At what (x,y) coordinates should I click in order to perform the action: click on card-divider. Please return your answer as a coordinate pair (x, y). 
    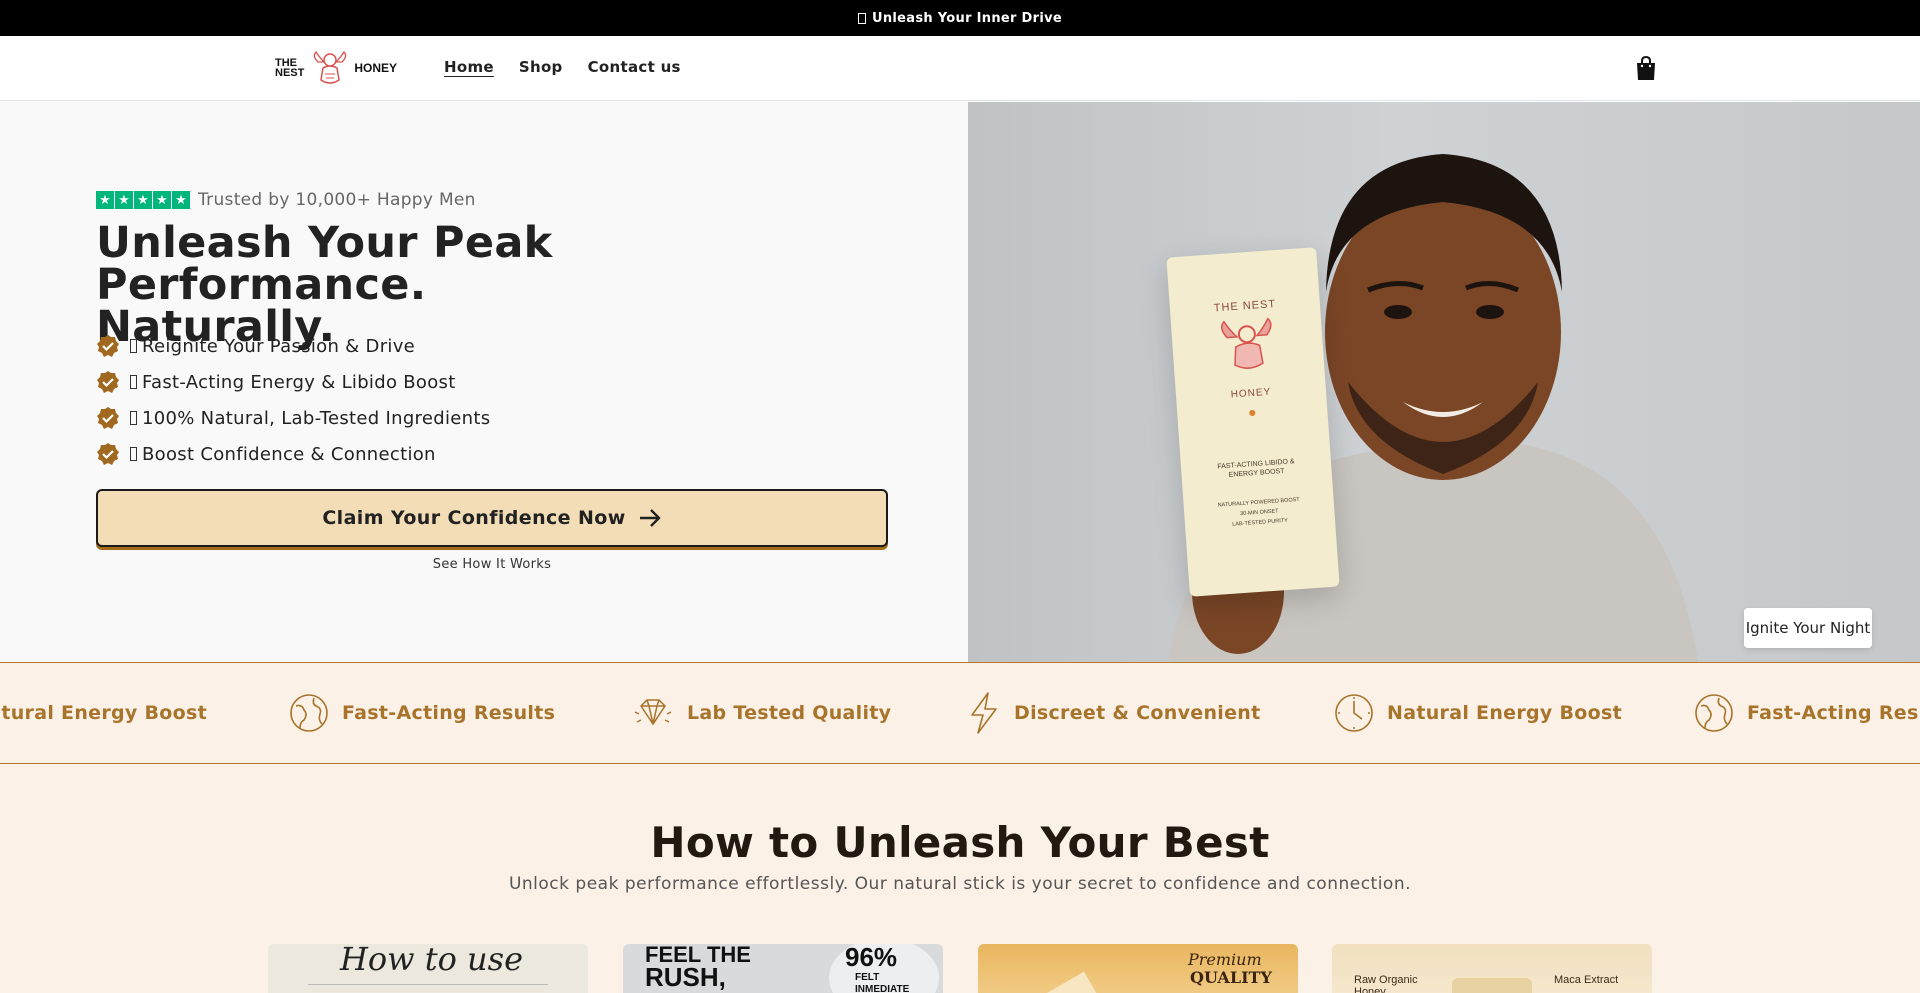
    Looking at the image, I should click on (428, 984).